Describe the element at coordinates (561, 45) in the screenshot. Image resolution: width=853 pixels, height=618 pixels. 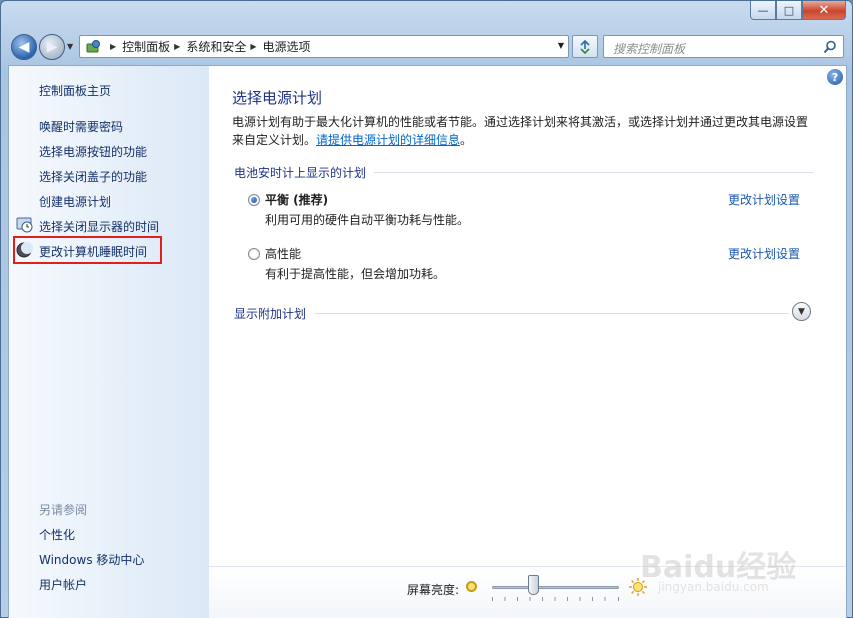
I see `address-dropdown-icon: ▼` at that location.